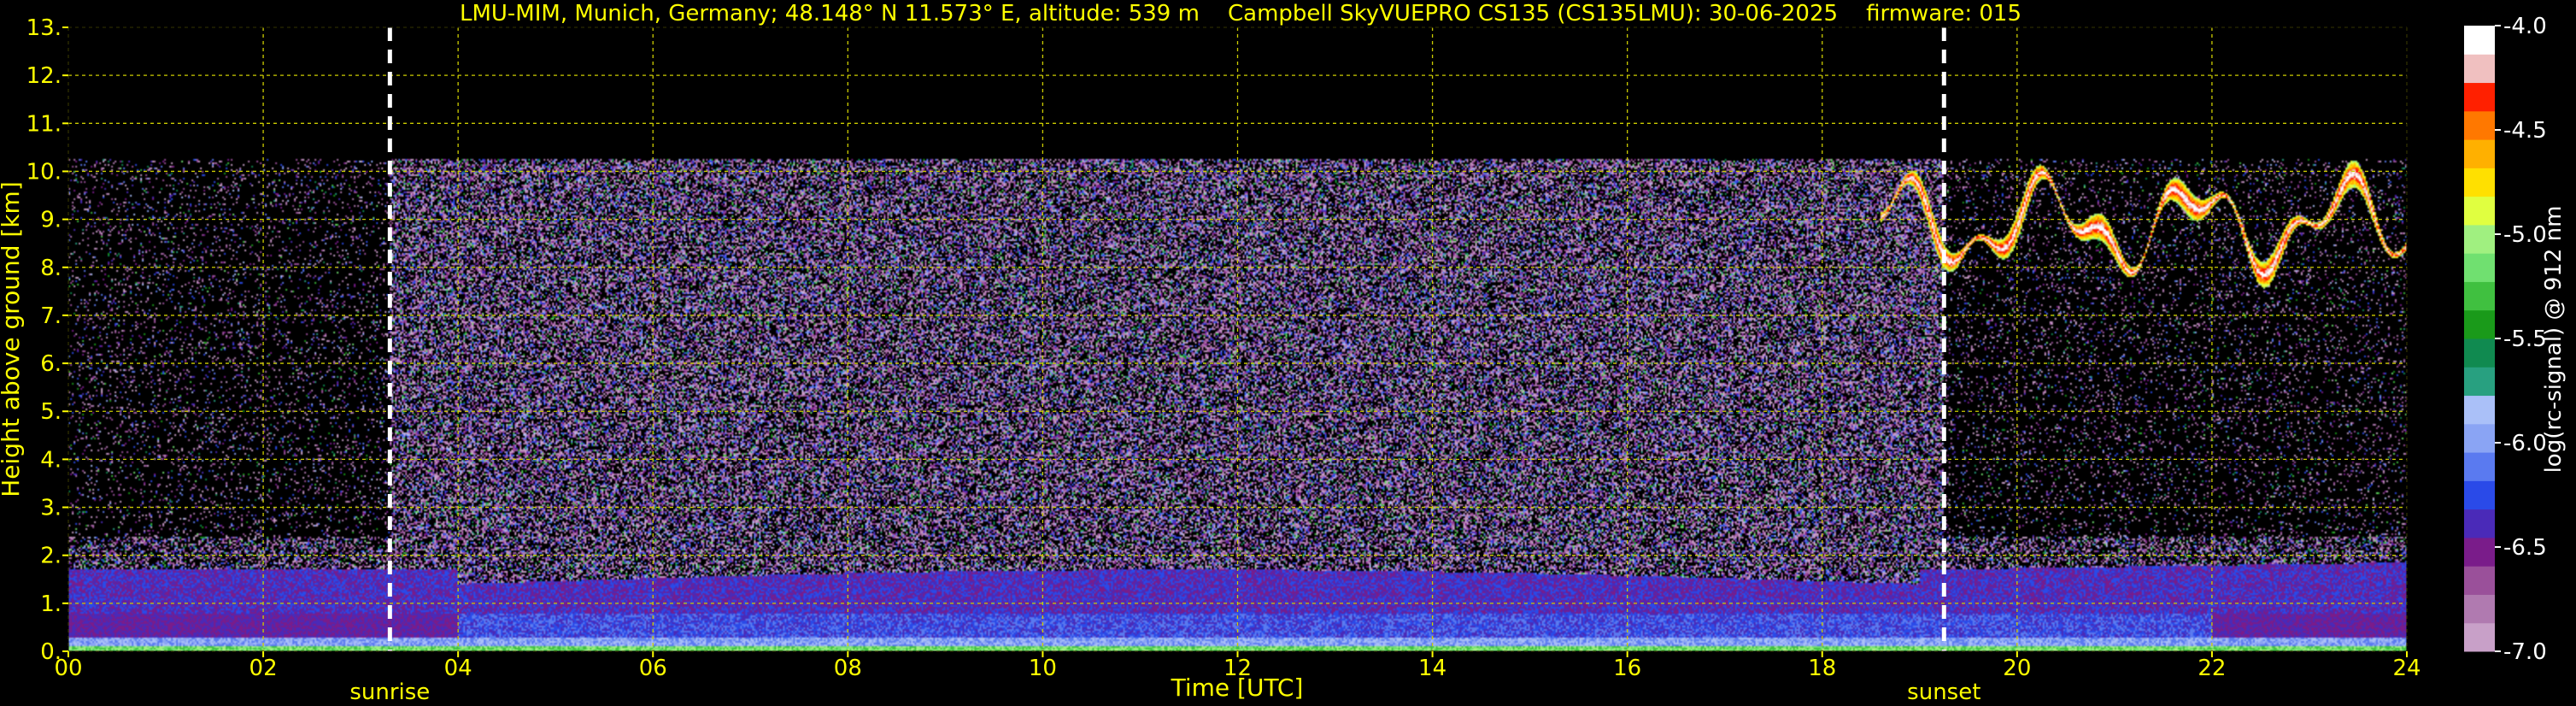 The image size is (2576, 706). I want to click on x-tick-label: 24, so click(2406, 668).